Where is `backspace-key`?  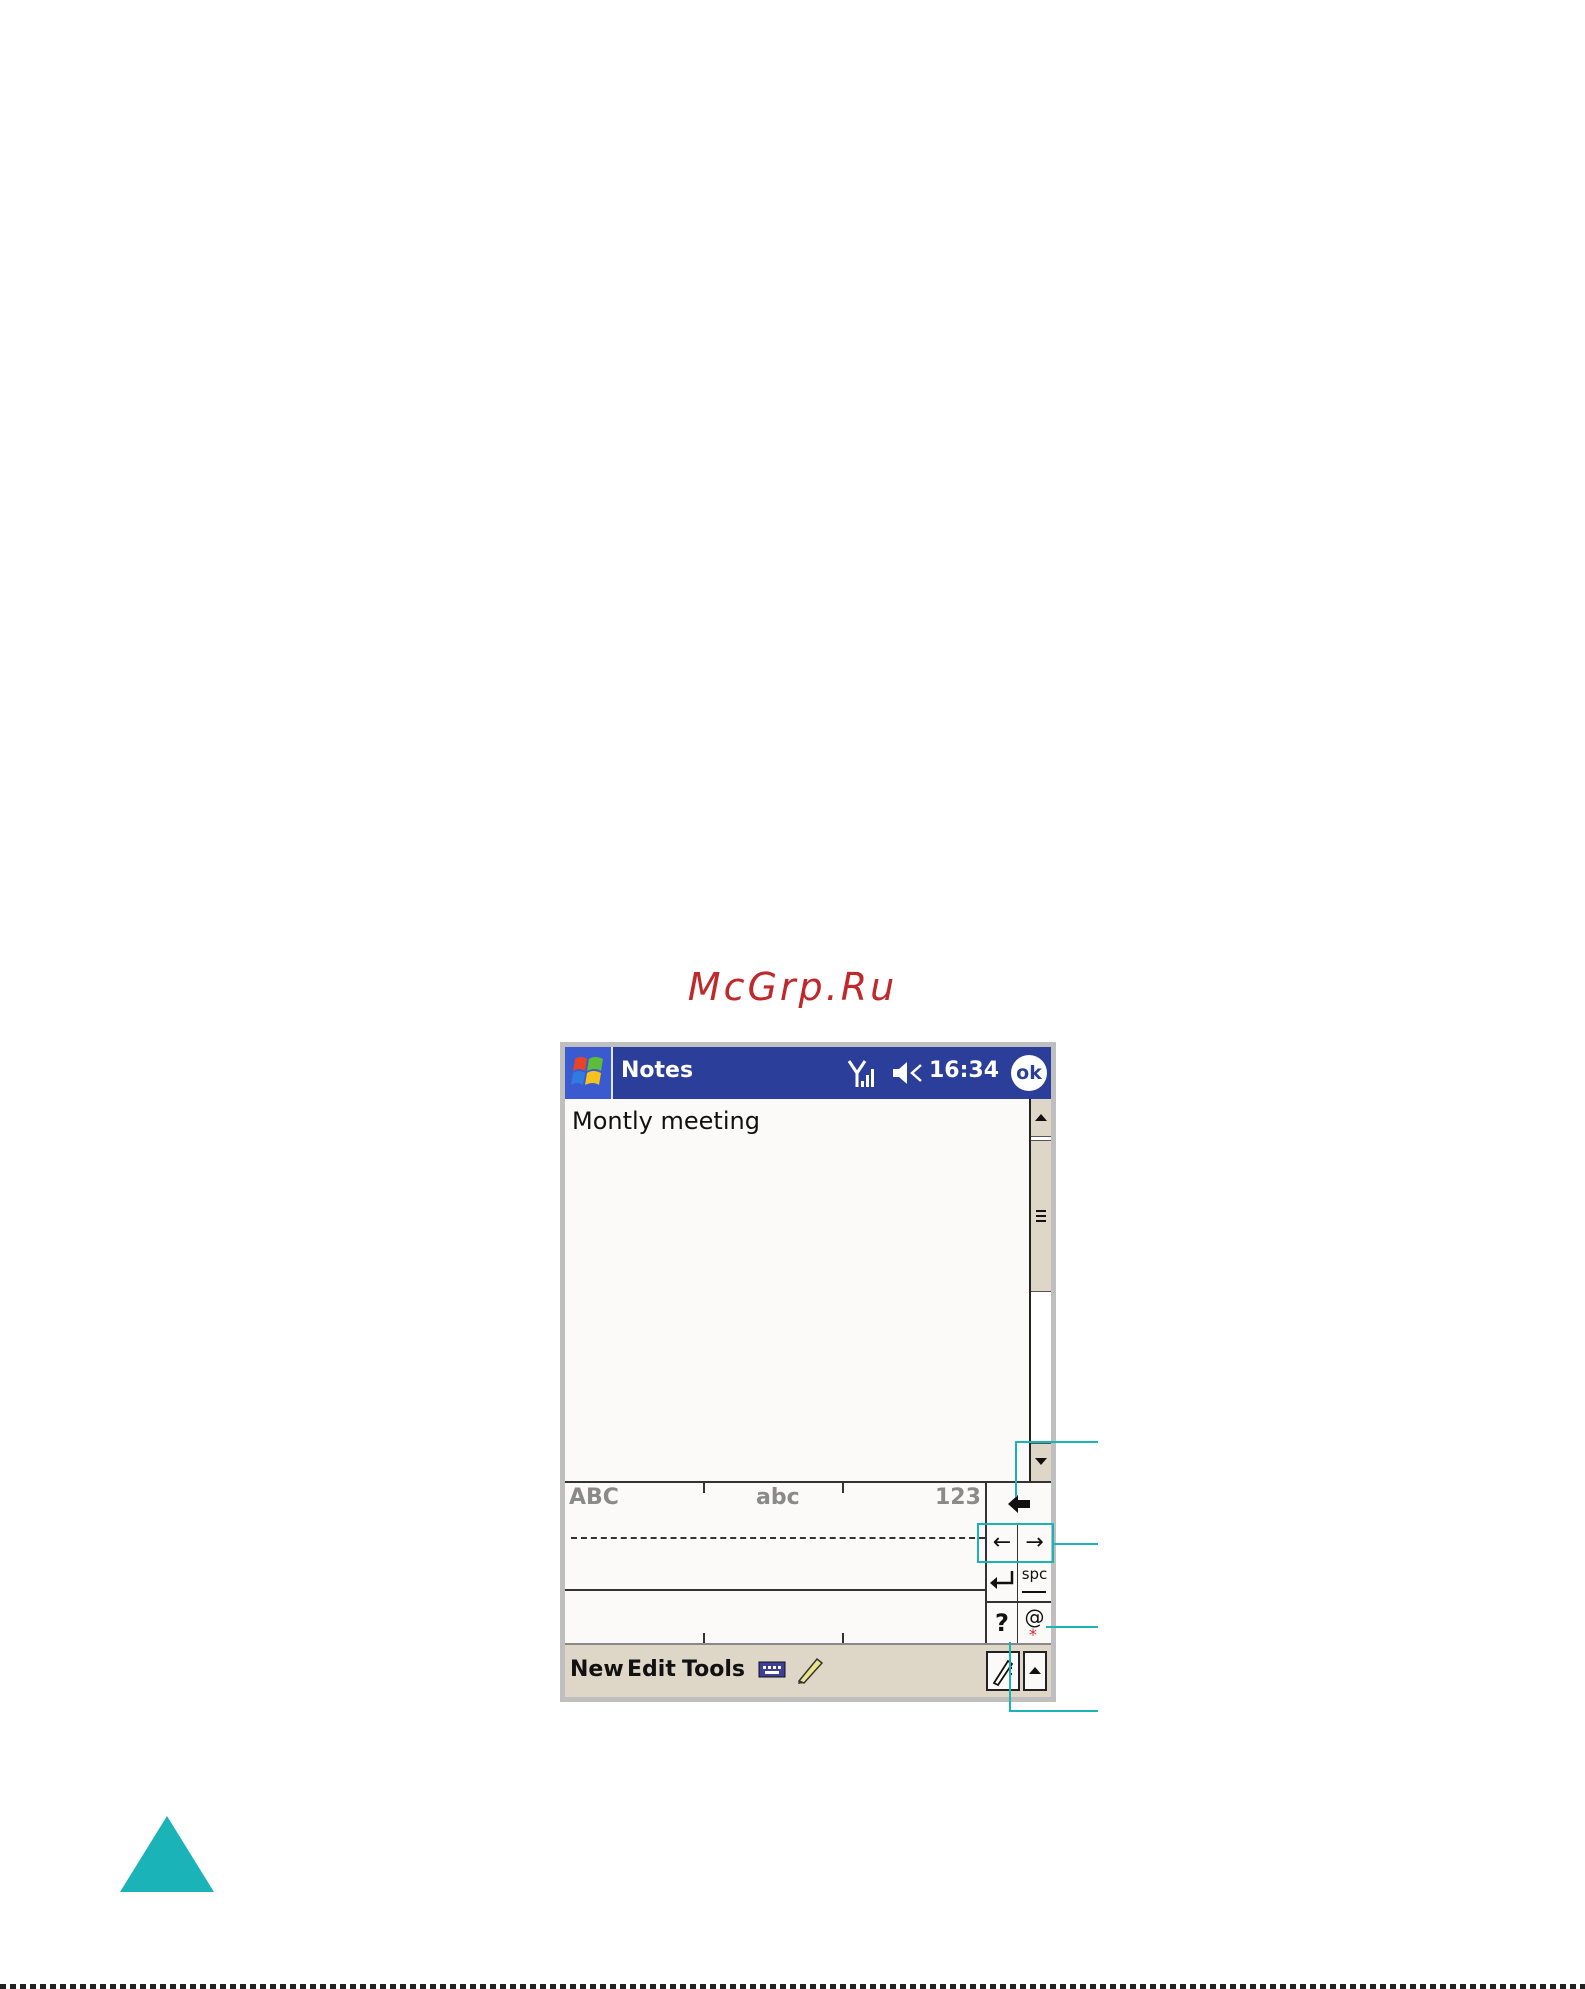
backspace-key is located at coordinates (1018, 1504).